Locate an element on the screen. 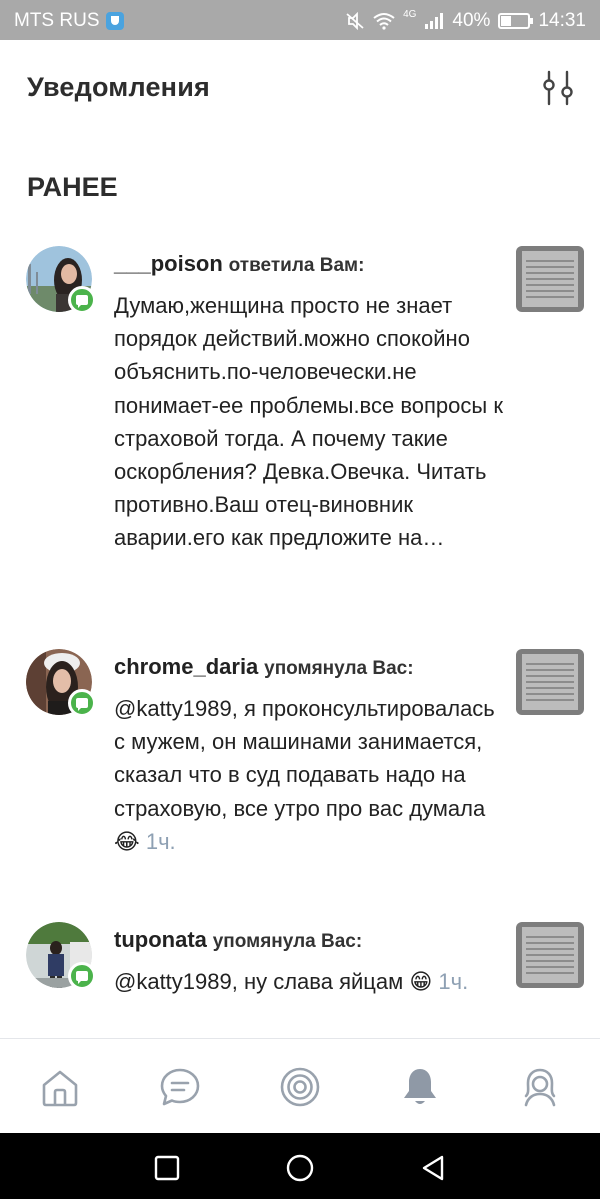 This screenshot has width=600, height=1199. battery-percent: 40% is located at coordinates (471, 20).